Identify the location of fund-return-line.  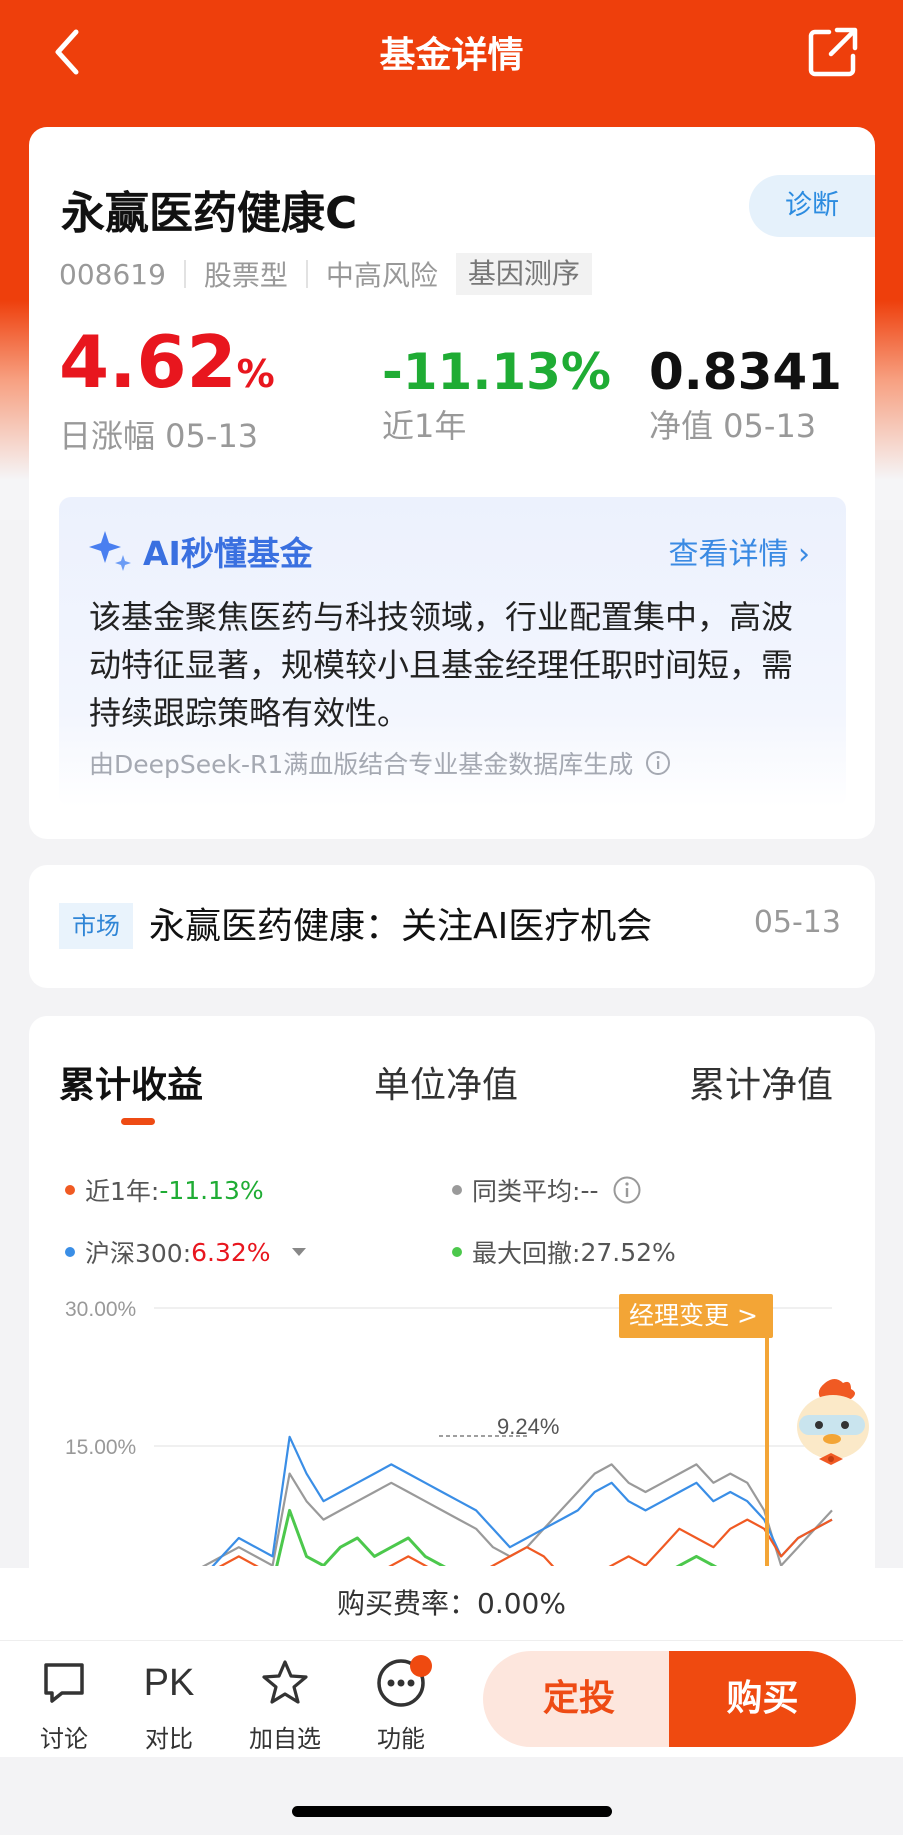
(525, 1542).